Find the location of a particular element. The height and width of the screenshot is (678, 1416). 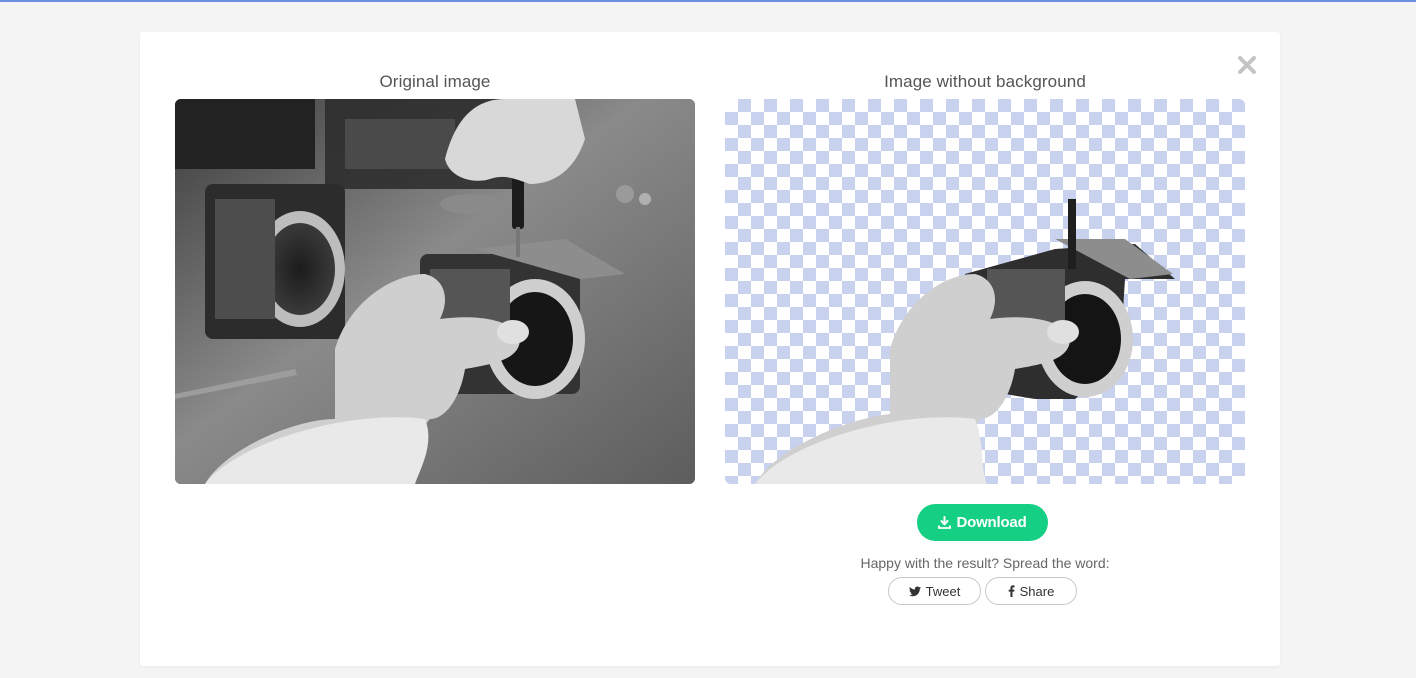

download-label: Download is located at coordinates (991, 522).